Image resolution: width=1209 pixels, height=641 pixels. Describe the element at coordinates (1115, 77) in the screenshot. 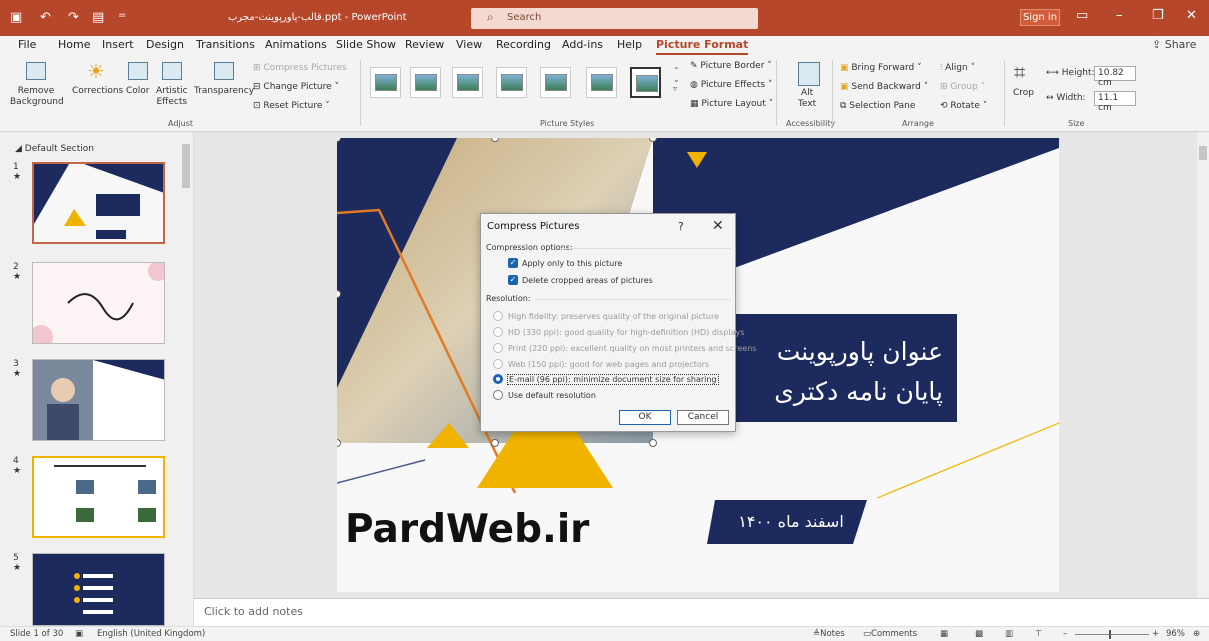

I see `height-input: 10.82 cm` at that location.